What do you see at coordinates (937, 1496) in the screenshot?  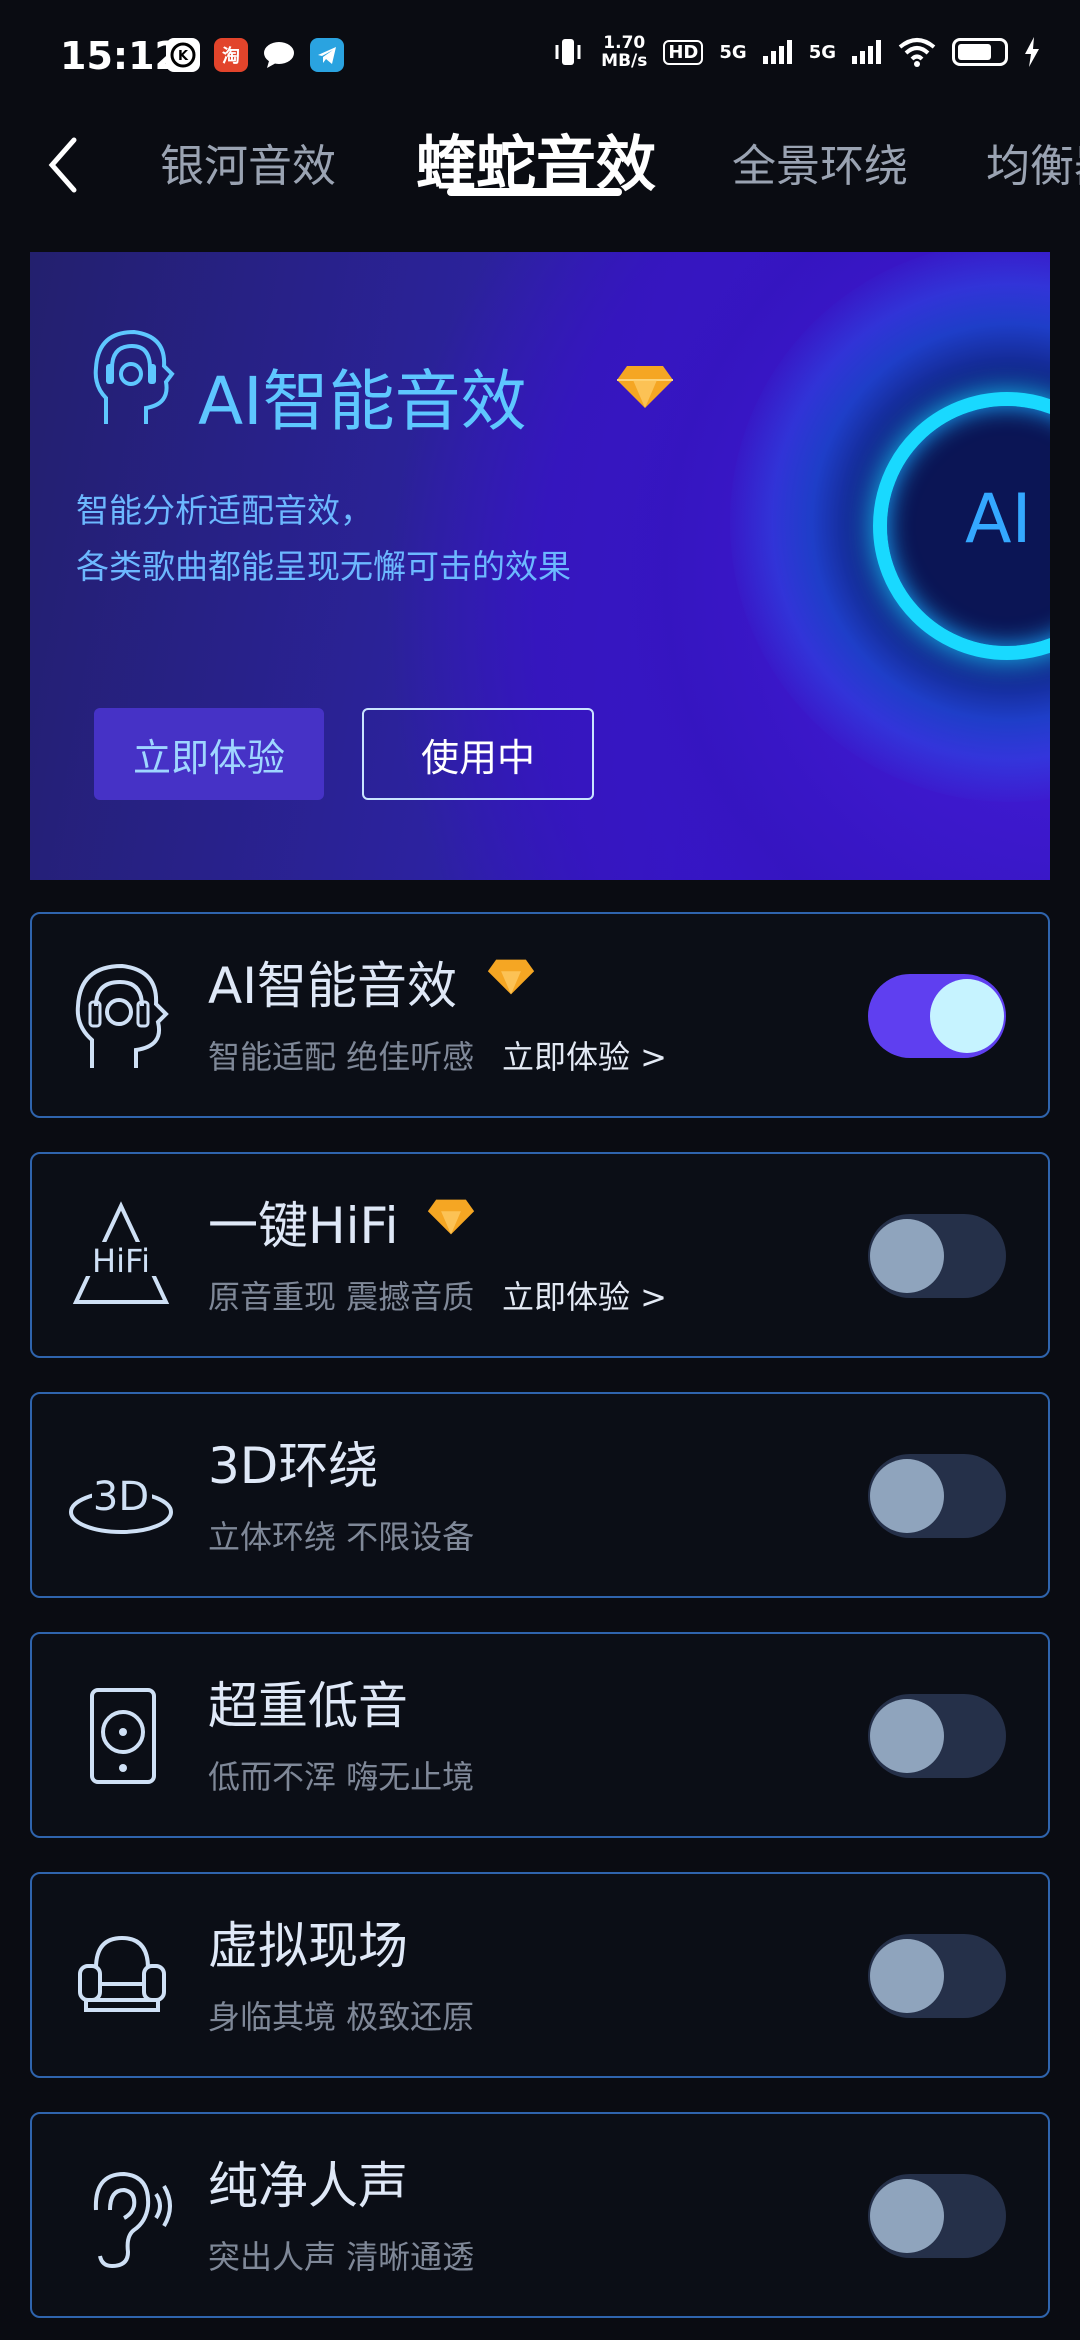 I see `3d-surround-toggle` at bounding box center [937, 1496].